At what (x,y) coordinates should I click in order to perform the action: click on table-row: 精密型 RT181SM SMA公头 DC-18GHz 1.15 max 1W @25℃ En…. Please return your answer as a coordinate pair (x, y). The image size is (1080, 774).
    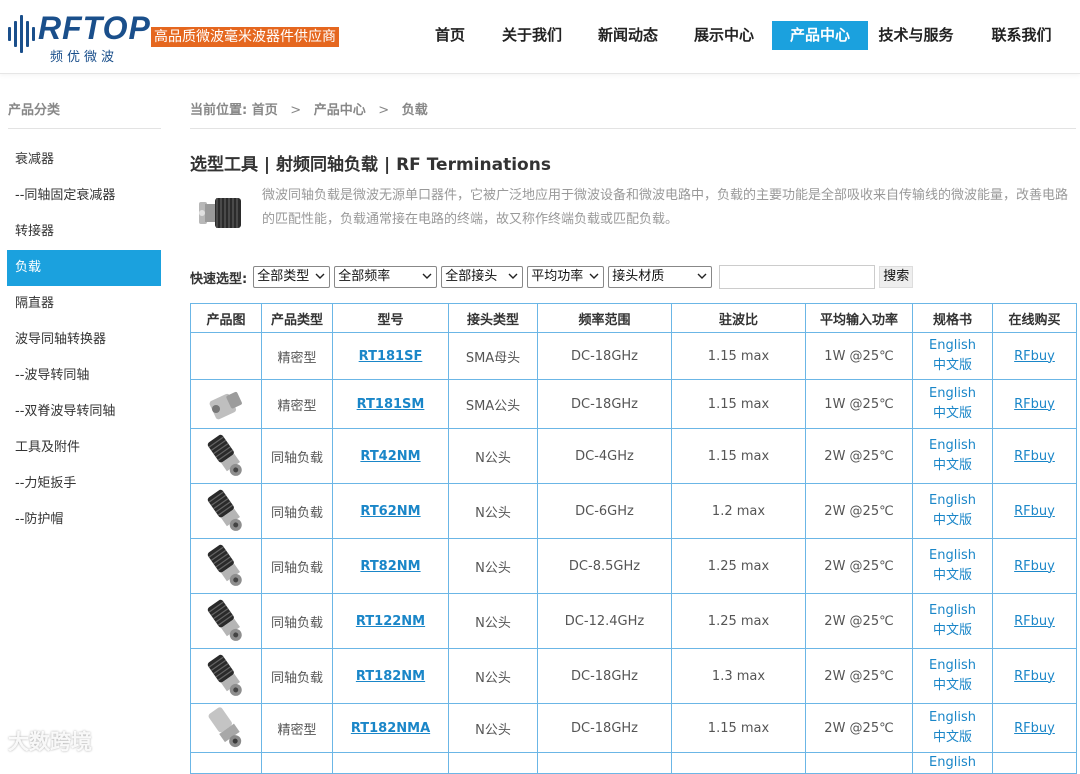
    Looking at the image, I should click on (633, 404).